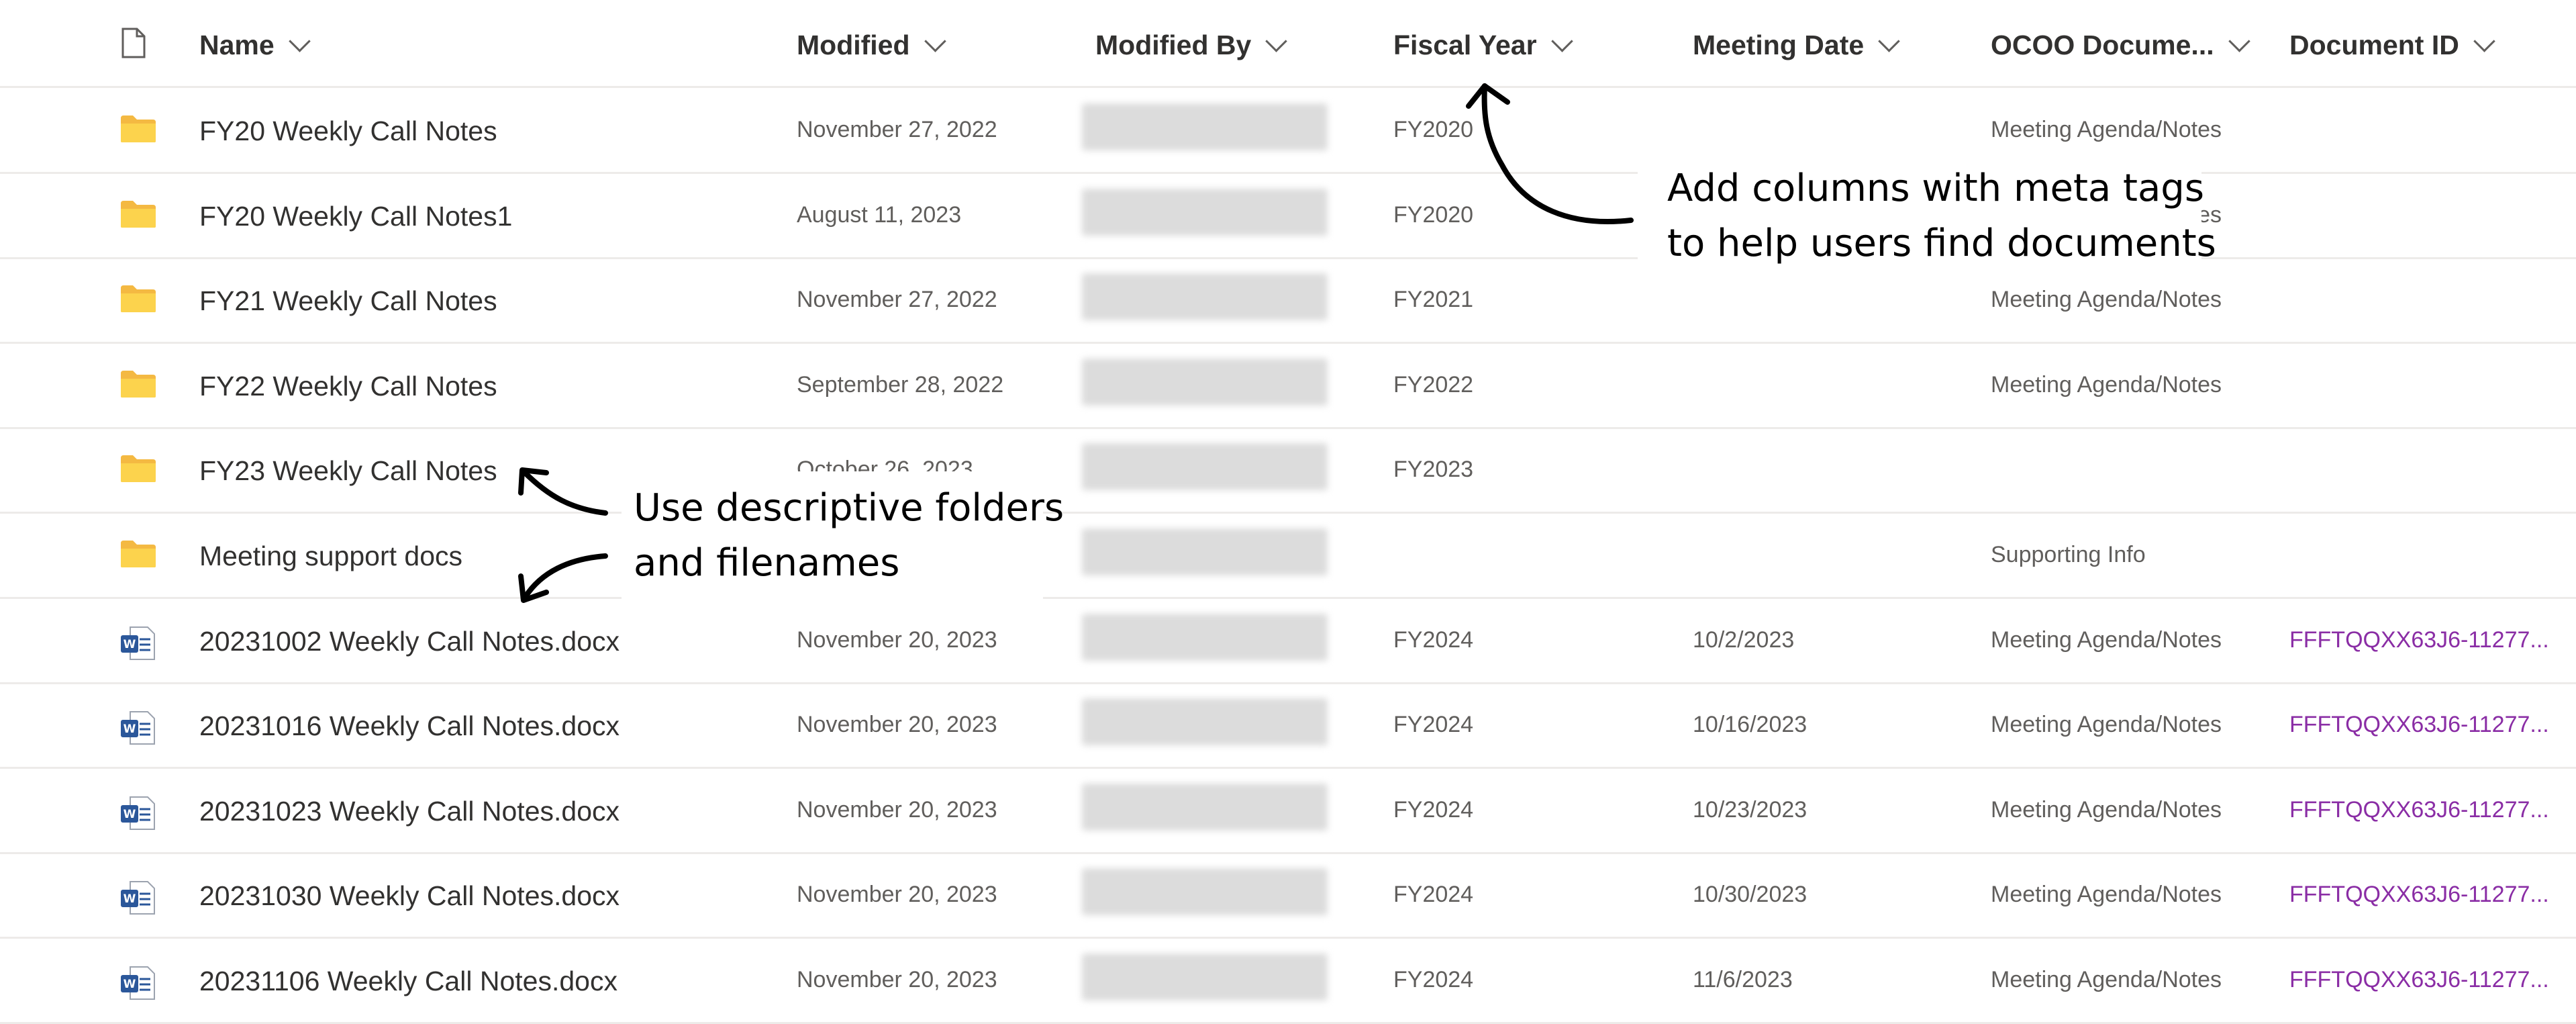 This screenshot has width=2576, height=1024. What do you see at coordinates (348, 301) in the screenshot?
I see `item-name-link: FY21 Weekly Call Notes` at bounding box center [348, 301].